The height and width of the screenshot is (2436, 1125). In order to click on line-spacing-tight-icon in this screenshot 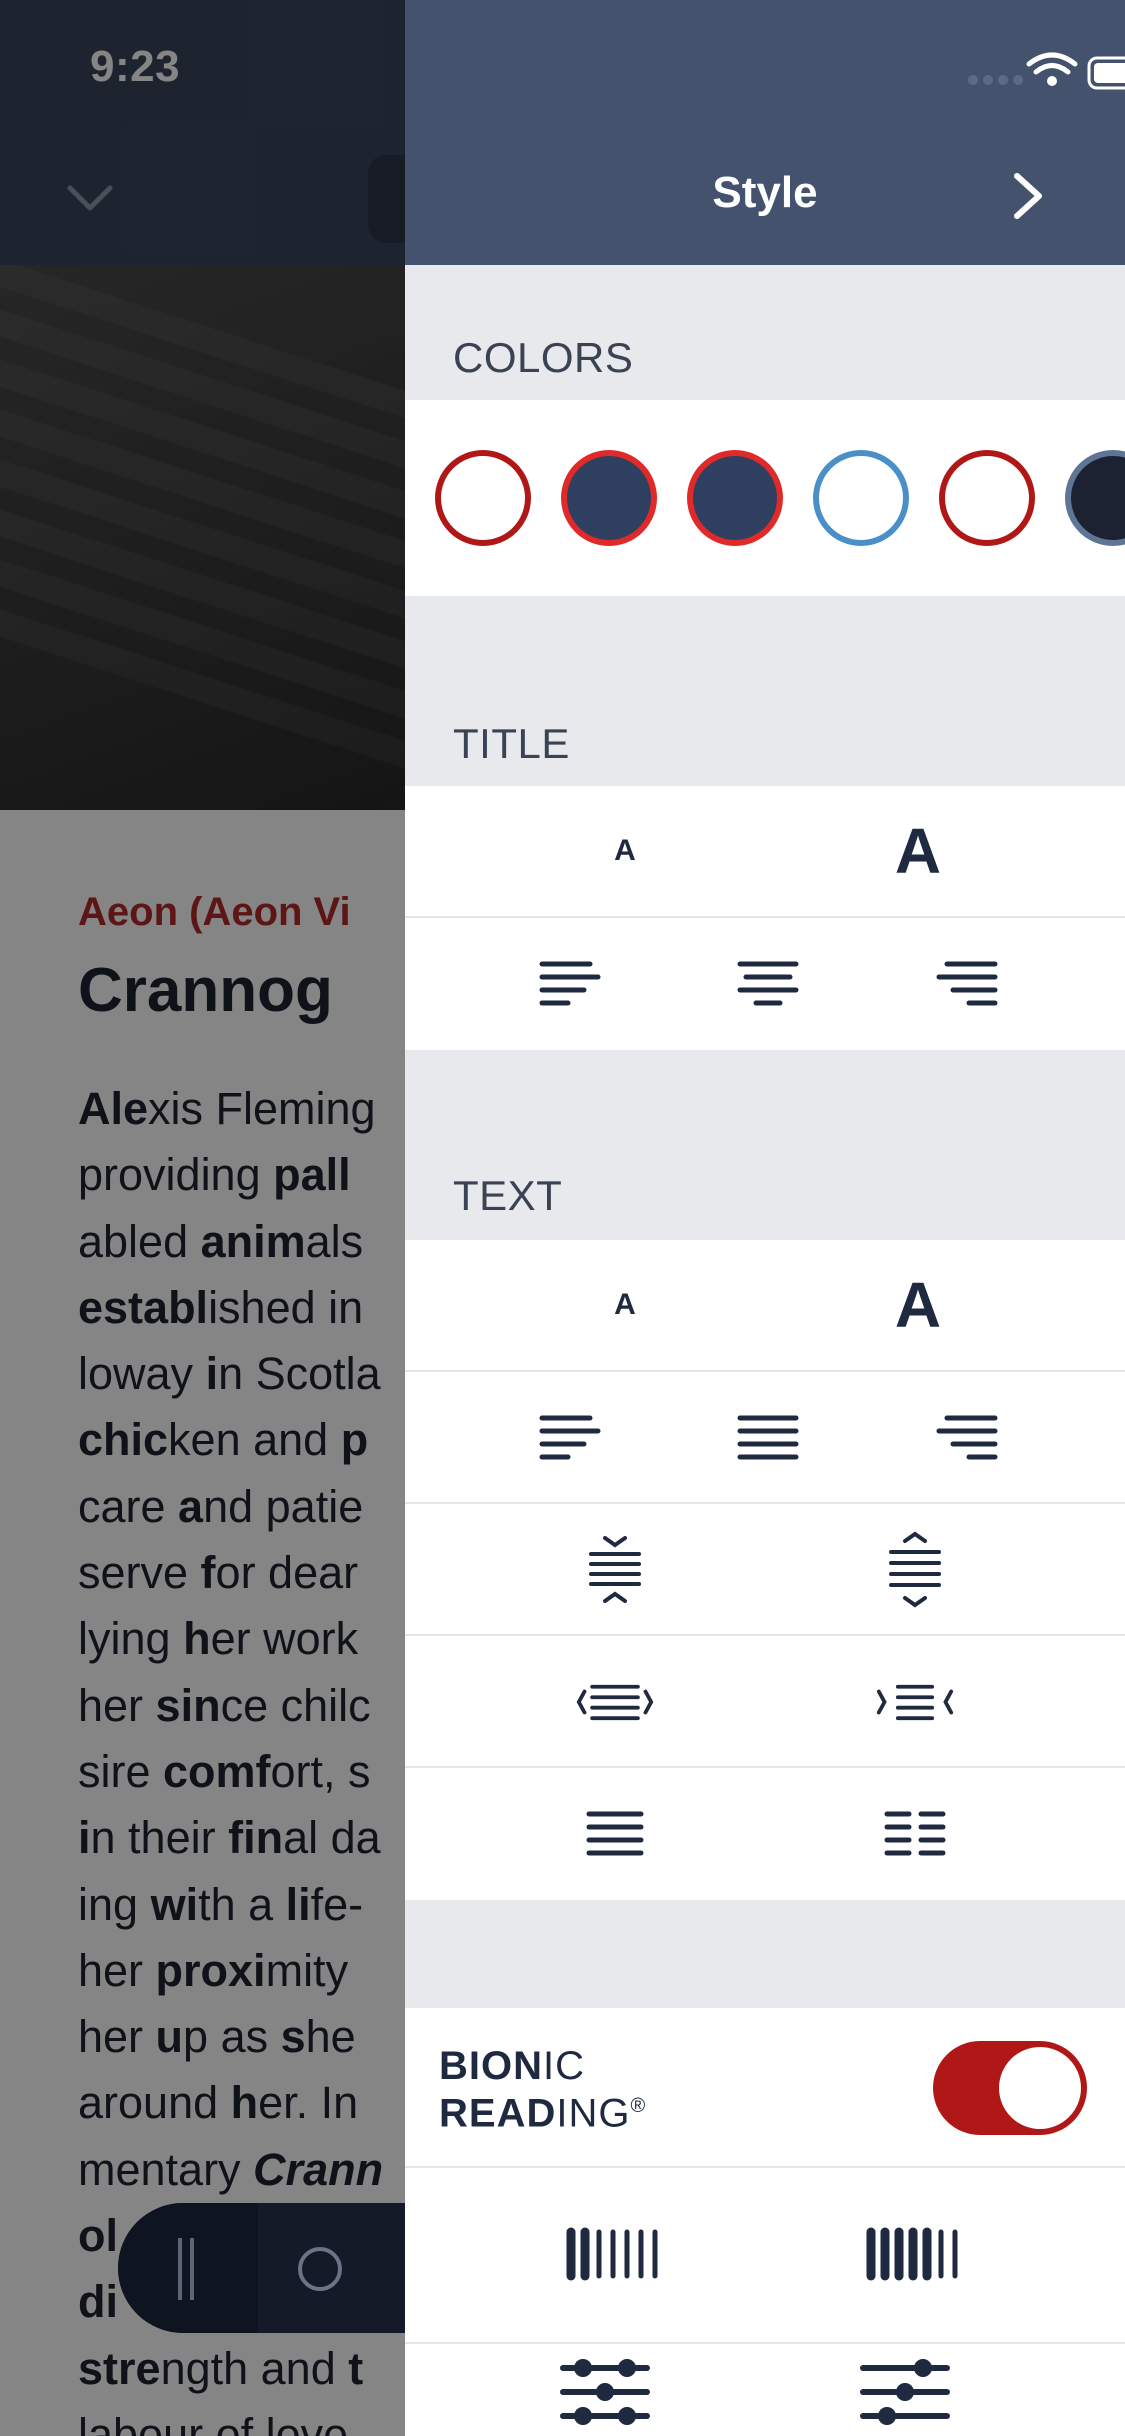, I will do `click(615, 1569)`.